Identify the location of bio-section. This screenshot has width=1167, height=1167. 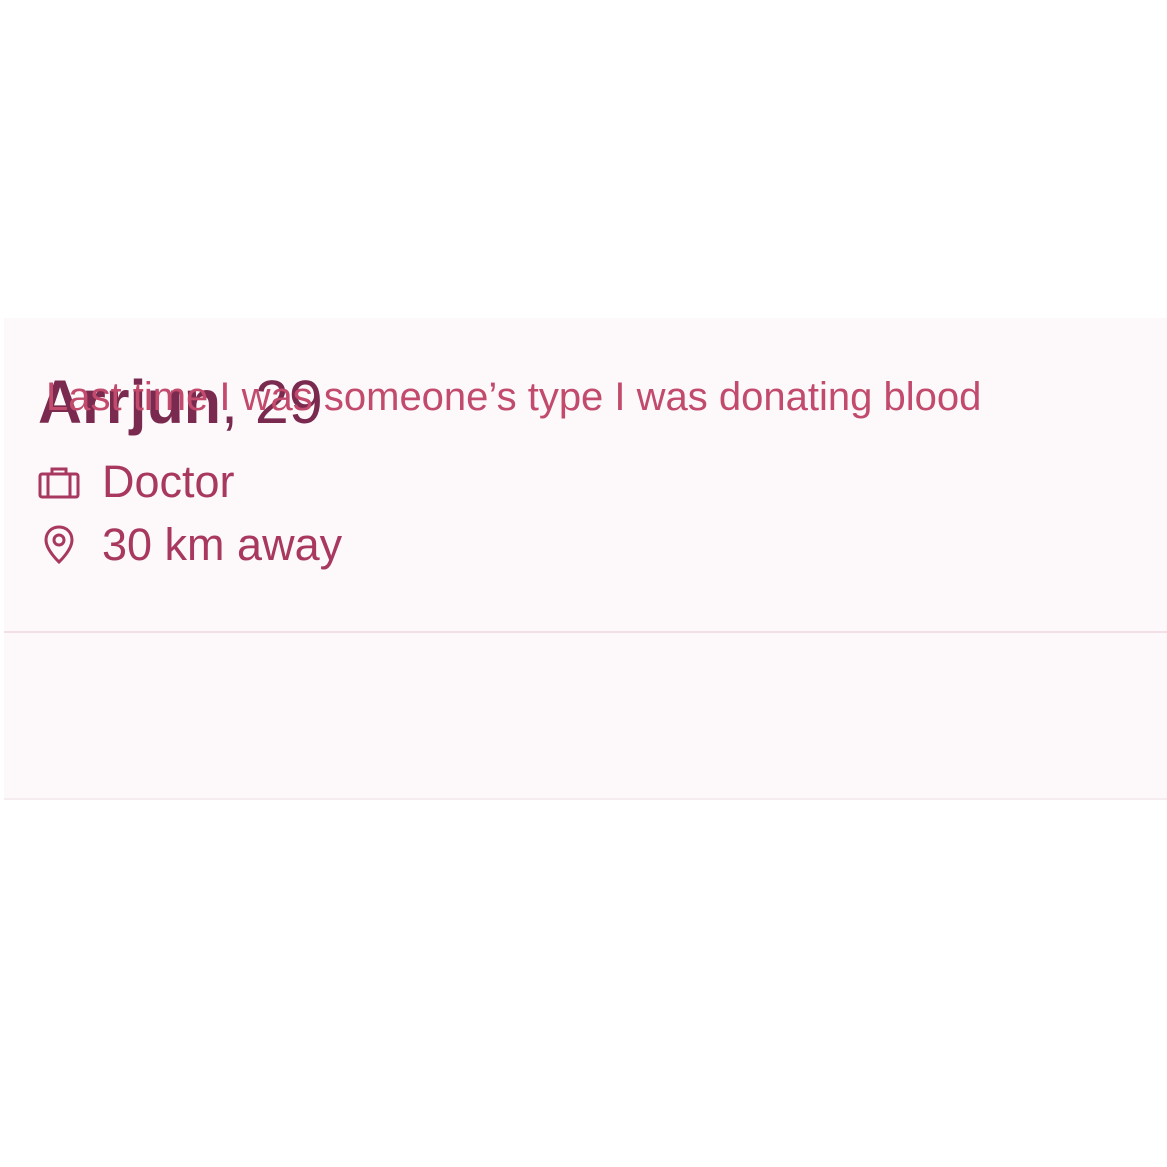
(585, 715).